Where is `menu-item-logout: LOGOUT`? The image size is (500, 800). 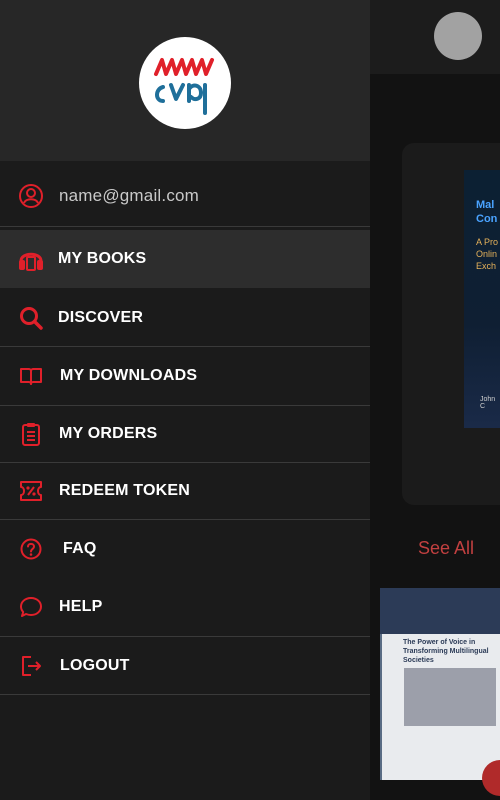 menu-item-logout: LOGOUT is located at coordinates (185, 665).